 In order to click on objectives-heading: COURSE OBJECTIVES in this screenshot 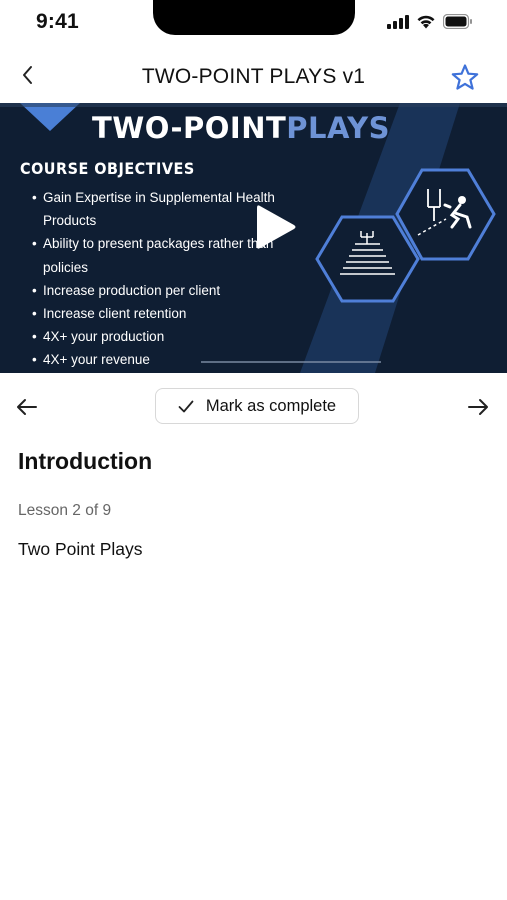, I will do `click(107, 168)`.